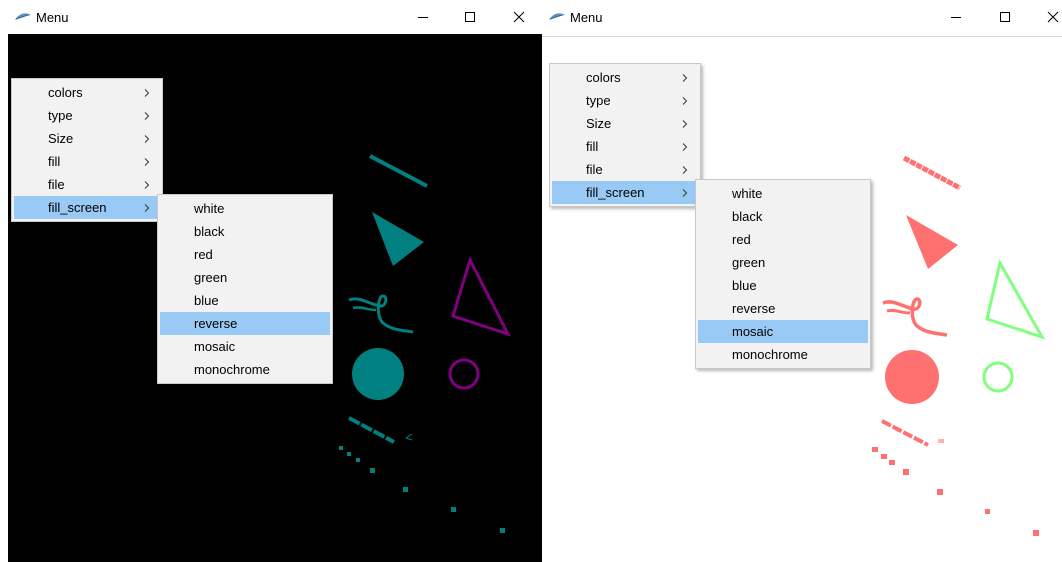 This screenshot has width=1062, height=562. Describe the element at coordinates (905, 433) in the screenshot. I see `dashed-line-shape` at that location.